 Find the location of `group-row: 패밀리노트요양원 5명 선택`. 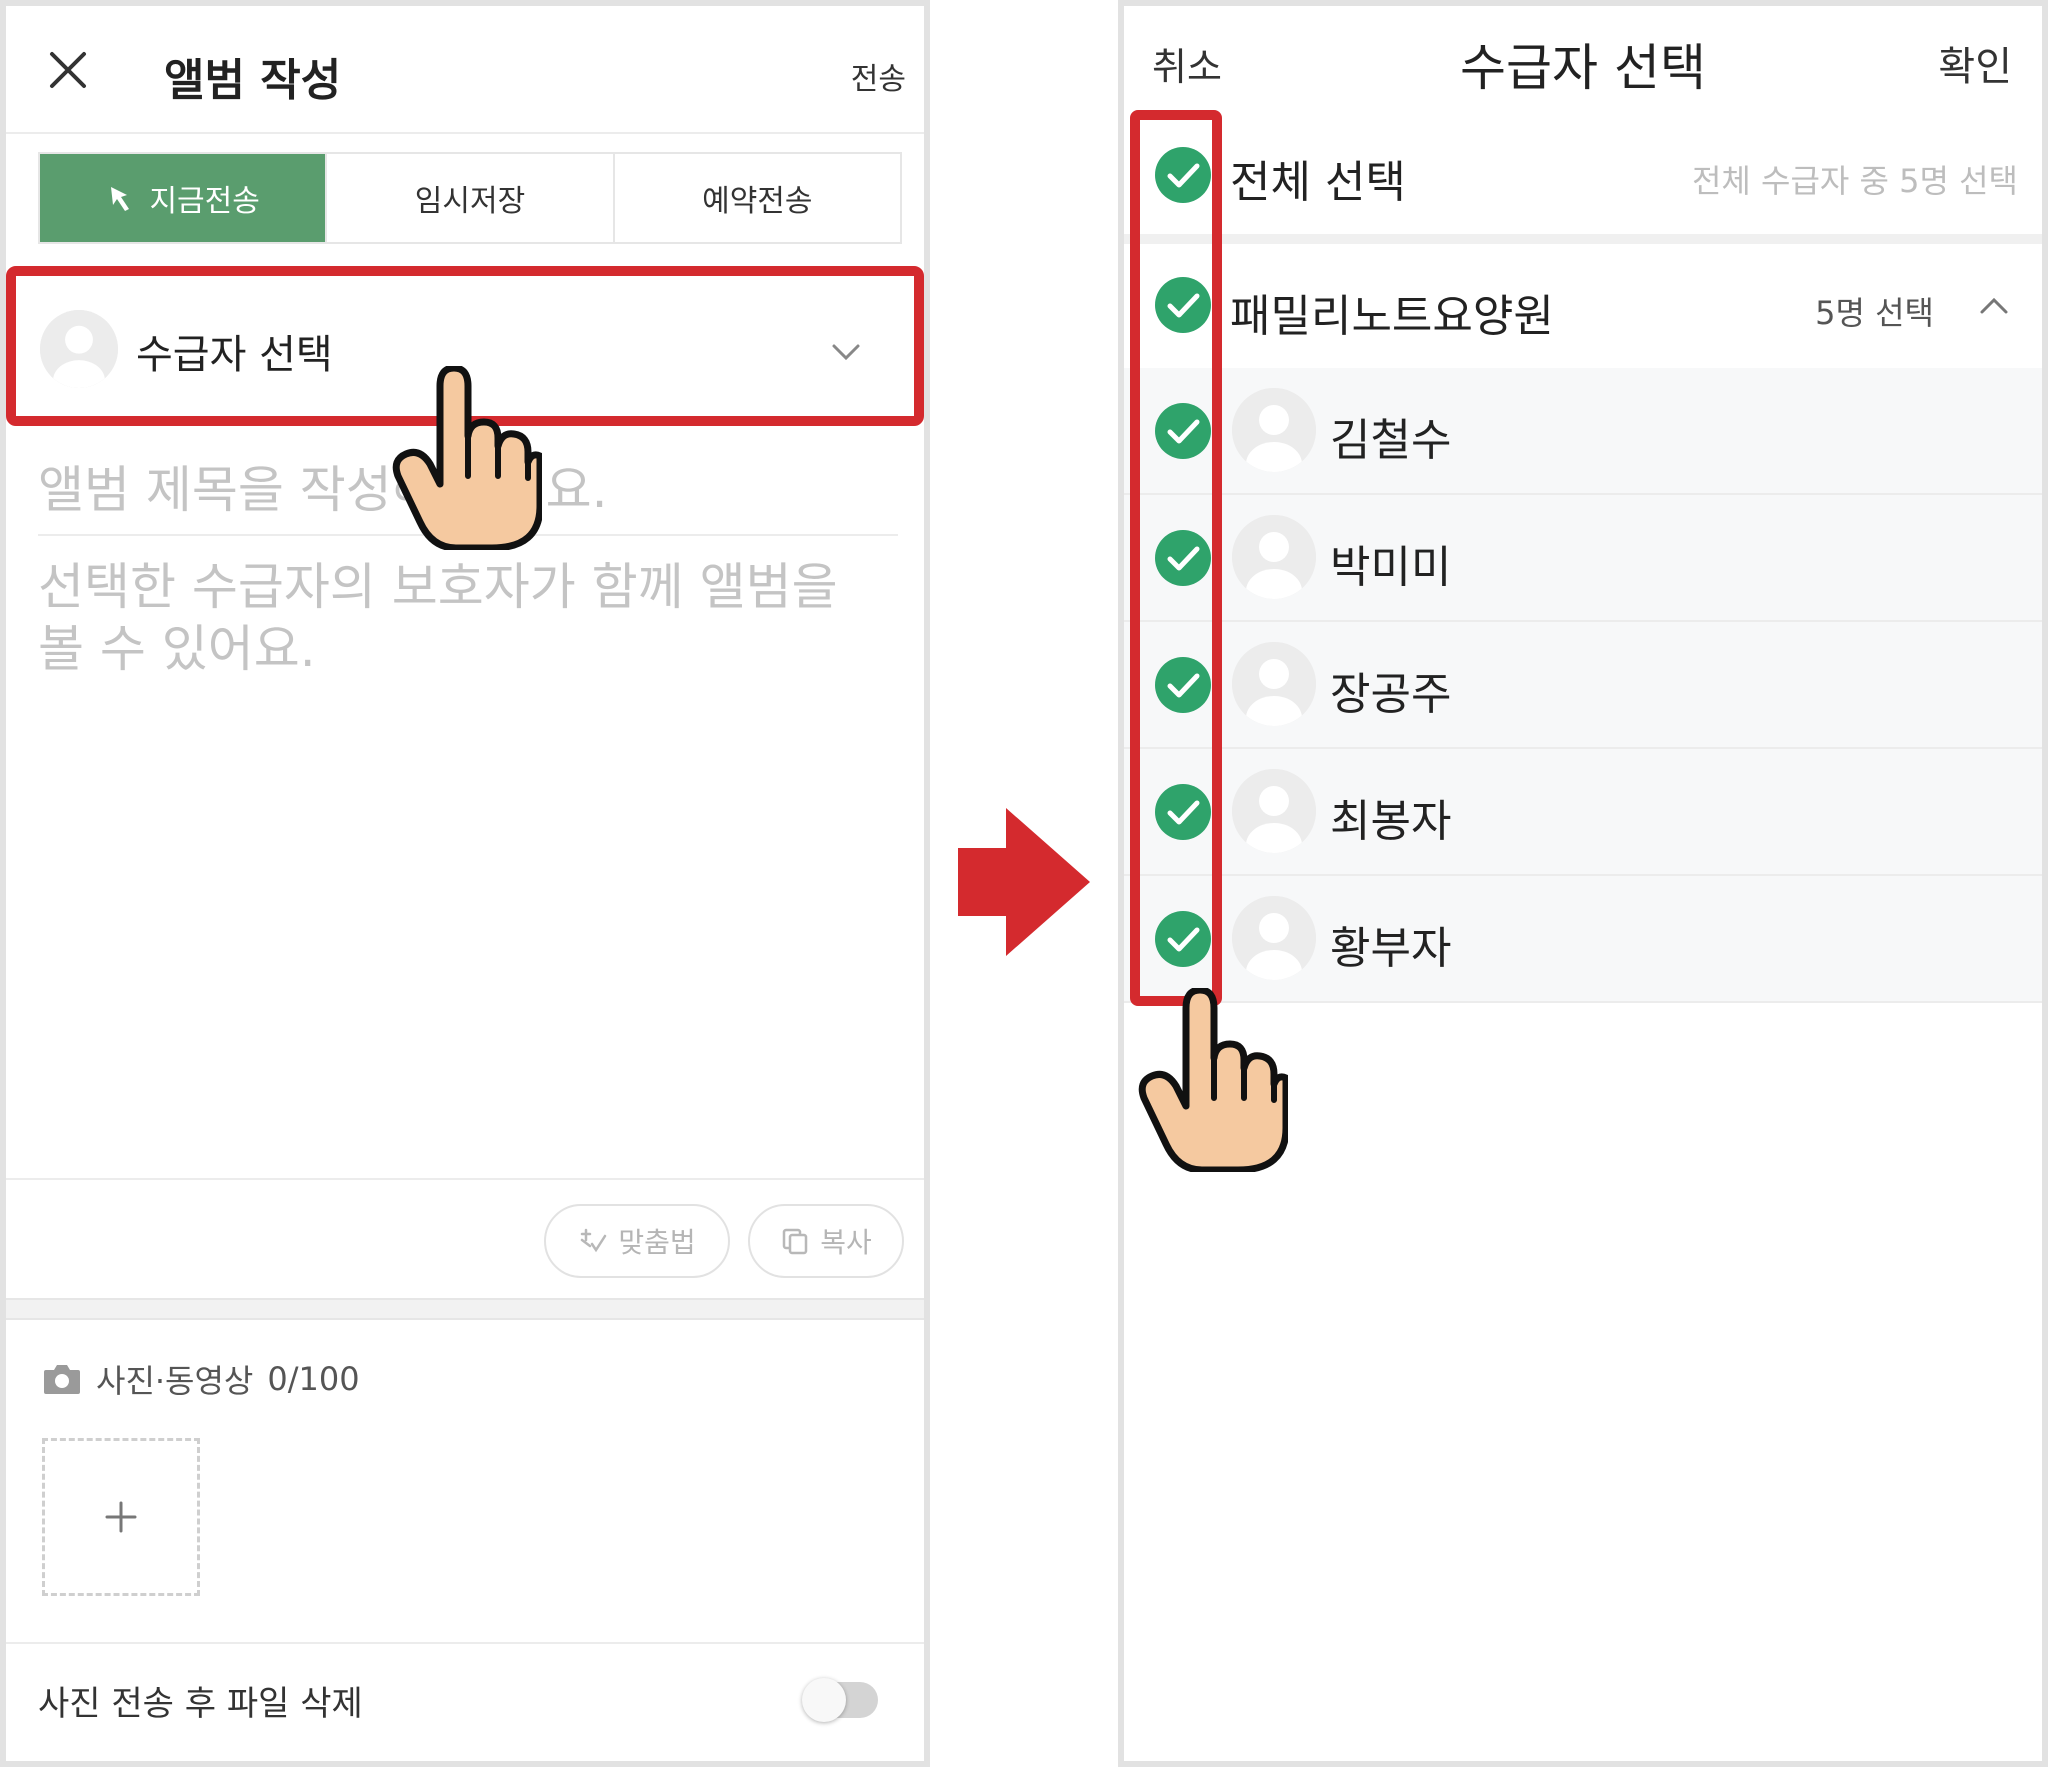

group-row: 패밀리노트요양원 5명 선택 is located at coordinates (1583, 306).